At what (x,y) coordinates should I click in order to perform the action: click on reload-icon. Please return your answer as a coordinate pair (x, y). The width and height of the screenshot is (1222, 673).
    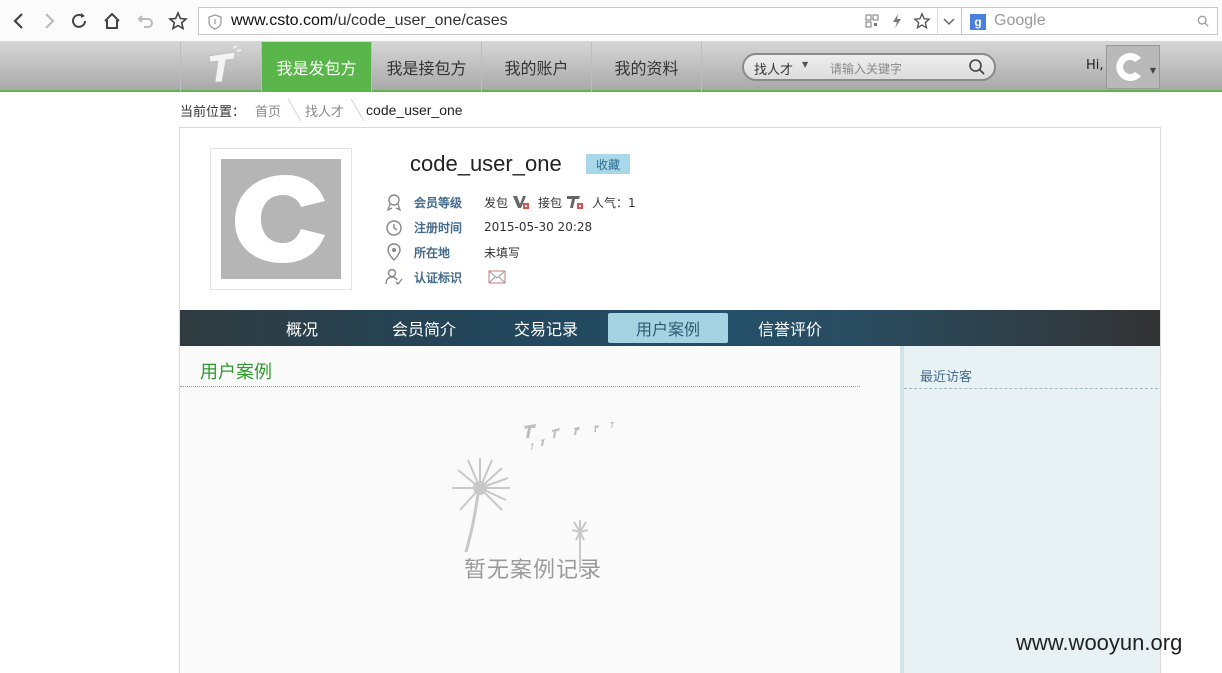
    Looking at the image, I should click on (79, 21).